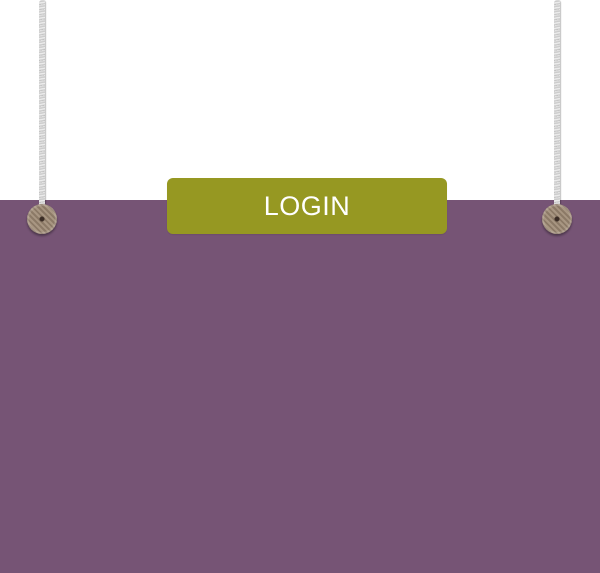 This screenshot has height=573, width=600. I want to click on left-knob-icon, so click(42, 219).